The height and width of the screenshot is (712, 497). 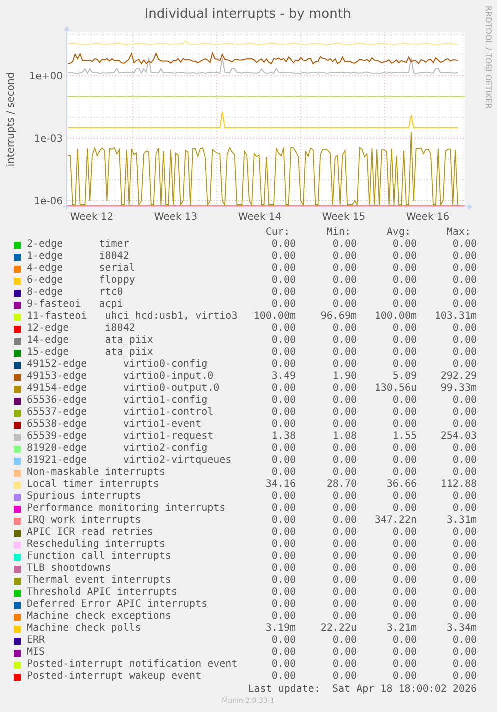 I want to click on series-name: 49154-edge virtio0-output.0, so click(x=123, y=388).